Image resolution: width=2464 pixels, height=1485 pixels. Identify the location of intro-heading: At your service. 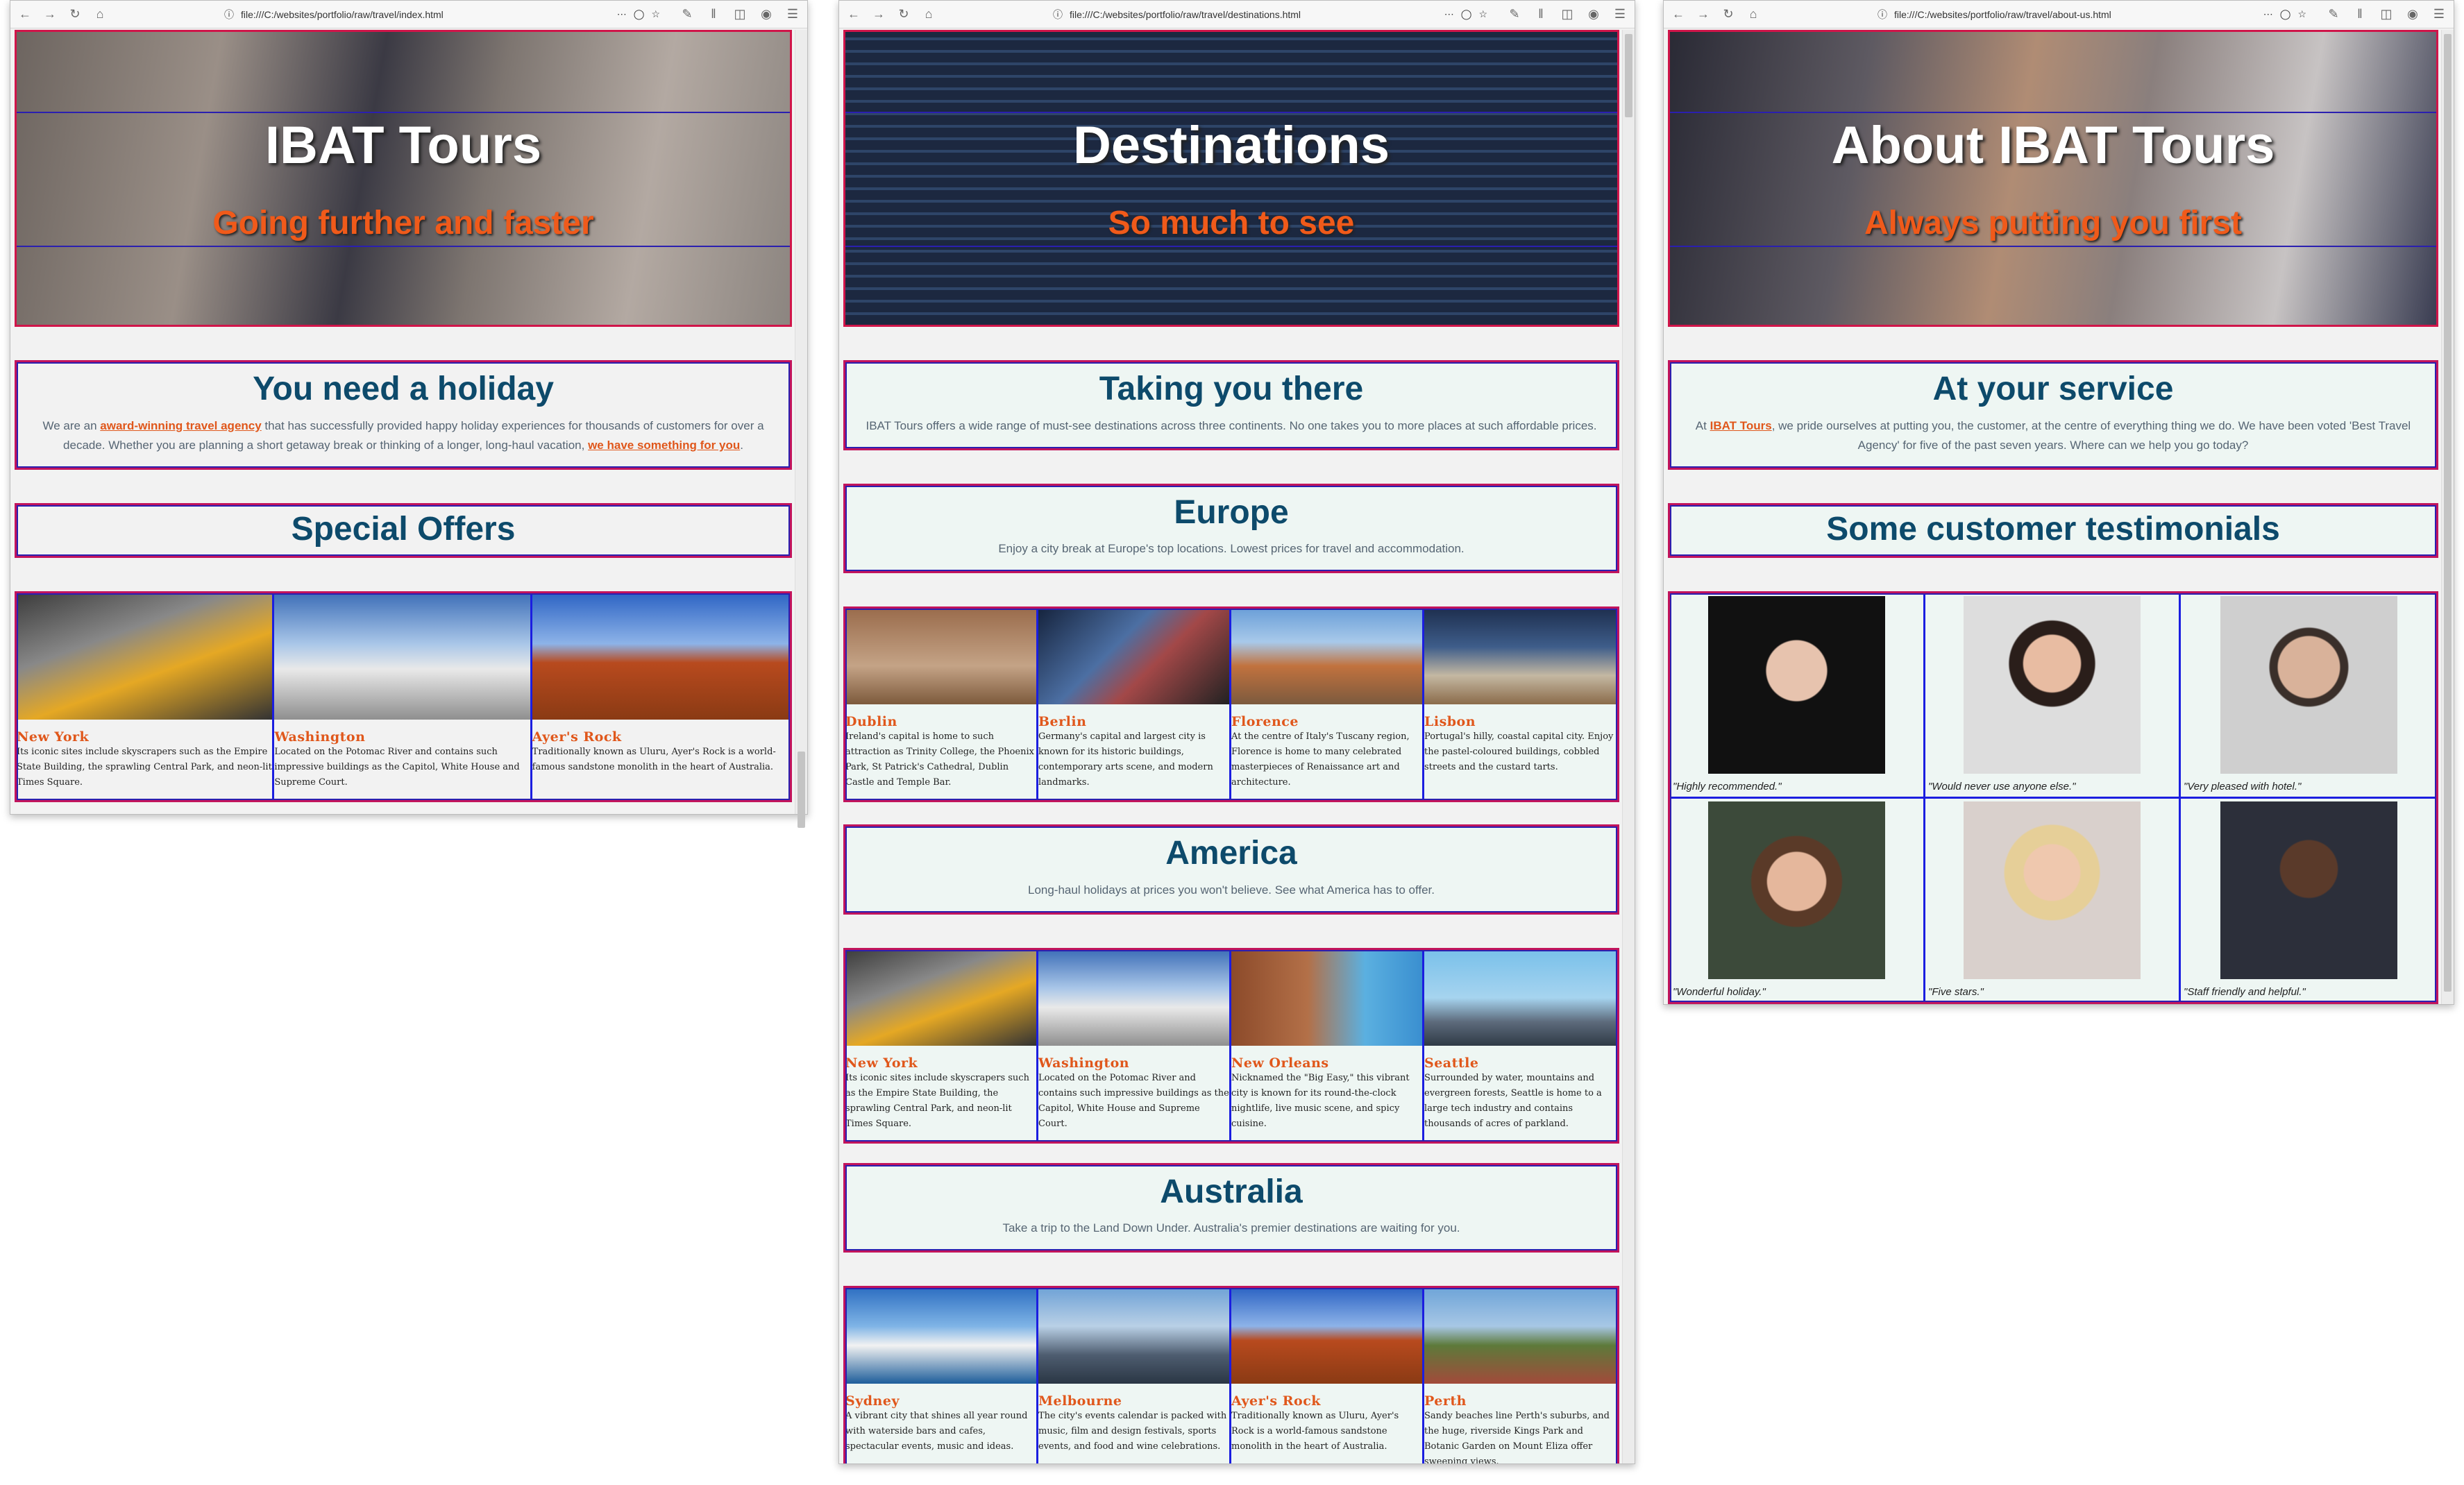
(2053, 389).